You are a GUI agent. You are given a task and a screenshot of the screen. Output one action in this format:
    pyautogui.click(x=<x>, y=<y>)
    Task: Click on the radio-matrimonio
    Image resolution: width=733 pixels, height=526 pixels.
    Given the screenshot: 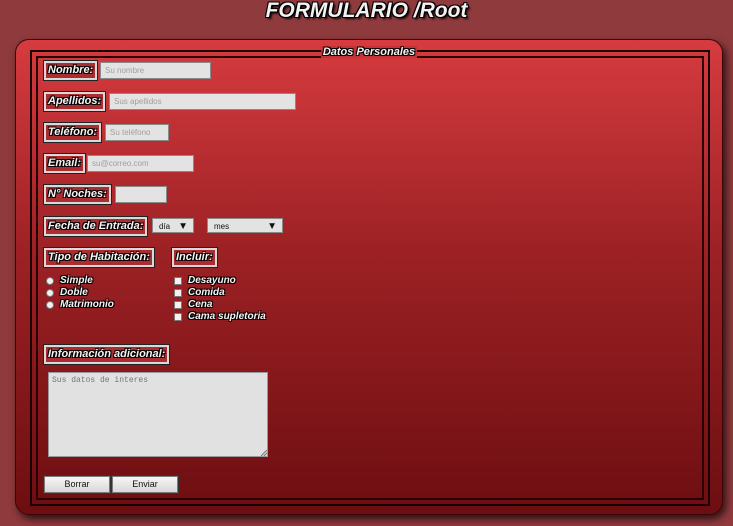 What is the action you would take?
    pyautogui.click(x=50, y=305)
    